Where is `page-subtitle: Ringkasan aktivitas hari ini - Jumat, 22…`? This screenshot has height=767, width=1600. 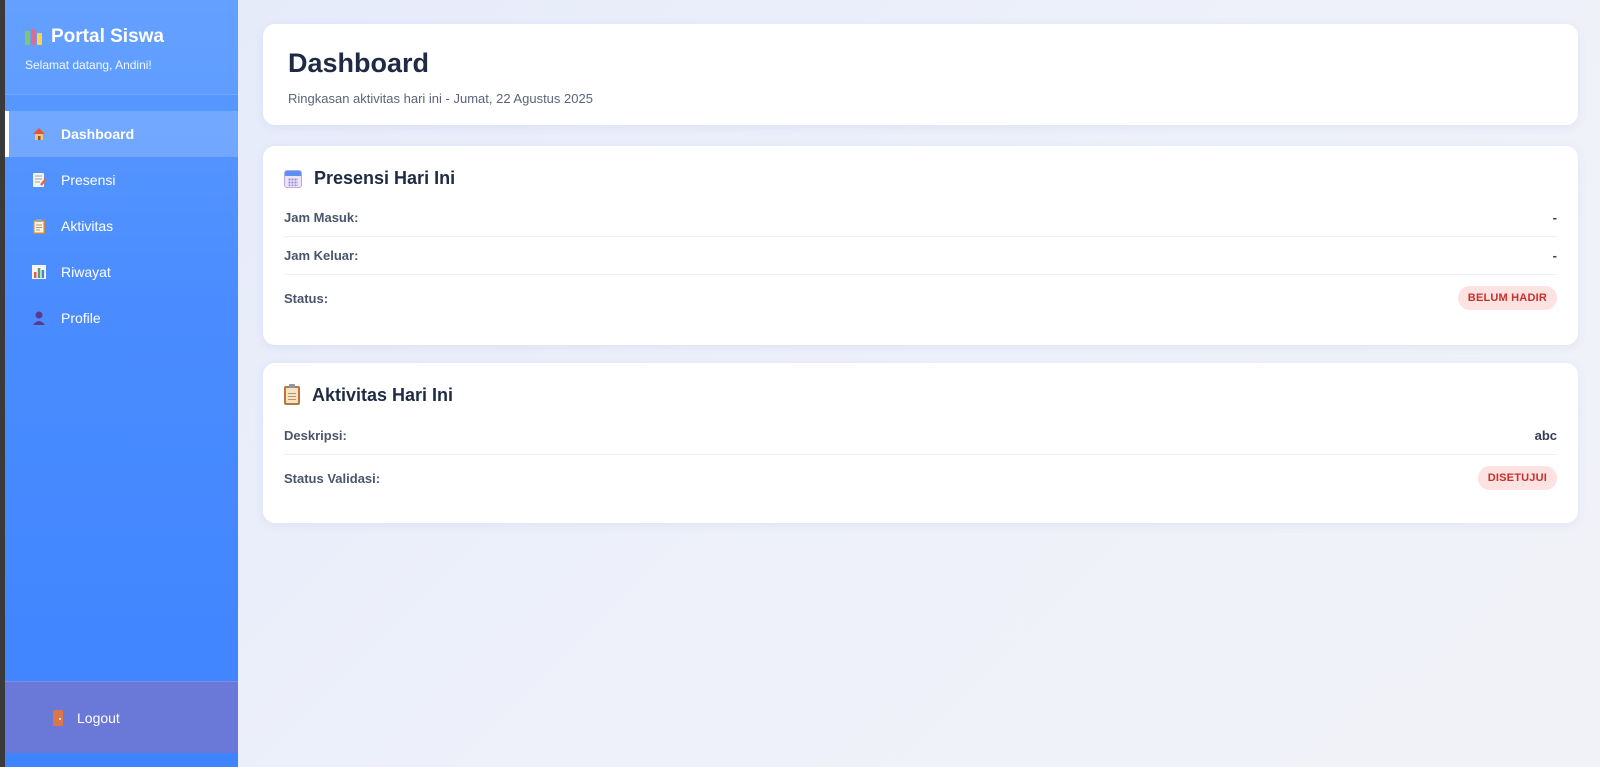 page-subtitle: Ringkasan aktivitas hari ini - Jumat, 22… is located at coordinates (440, 98).